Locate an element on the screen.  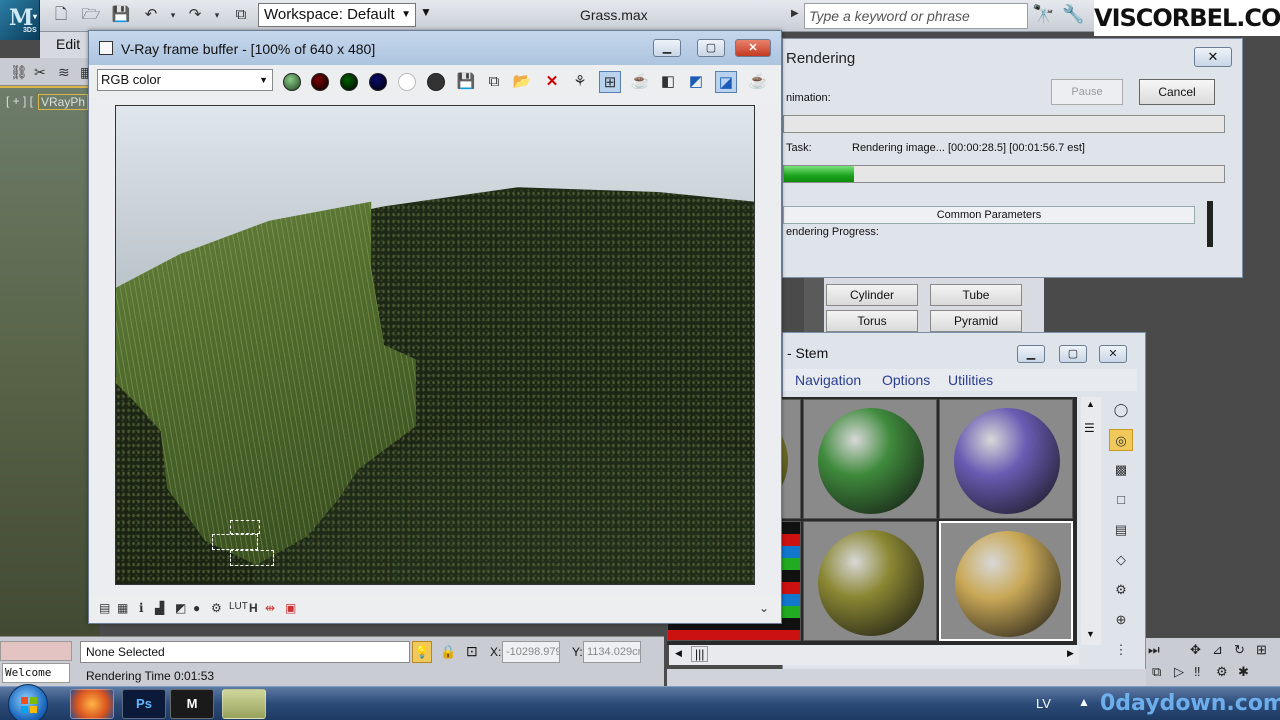
exposure-icon: ● is located at coordinates (196, 608).